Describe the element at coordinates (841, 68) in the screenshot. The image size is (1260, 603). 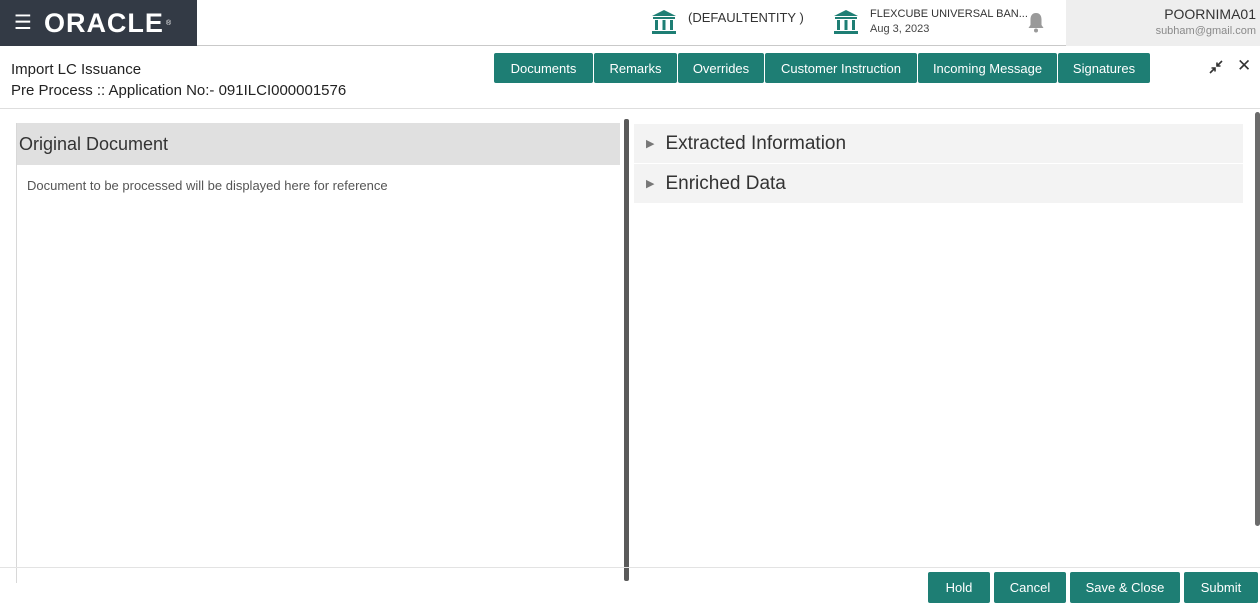
I see `tab-customer-instruction: Customer Instruction` at that location.